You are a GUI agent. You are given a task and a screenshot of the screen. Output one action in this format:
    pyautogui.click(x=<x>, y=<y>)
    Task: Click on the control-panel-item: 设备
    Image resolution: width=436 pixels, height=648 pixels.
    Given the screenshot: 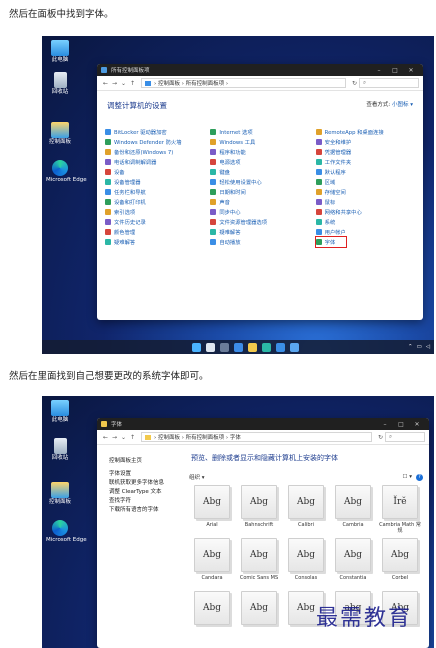 What is the action you would take?
    pyautogui.click(x=154, y=172)
    